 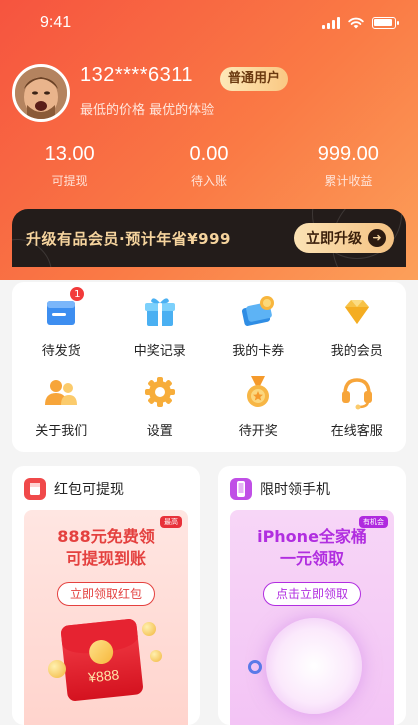 I want to click on promo-headline: iPhone全家桶 一元领取, so click(x=312, y=548).